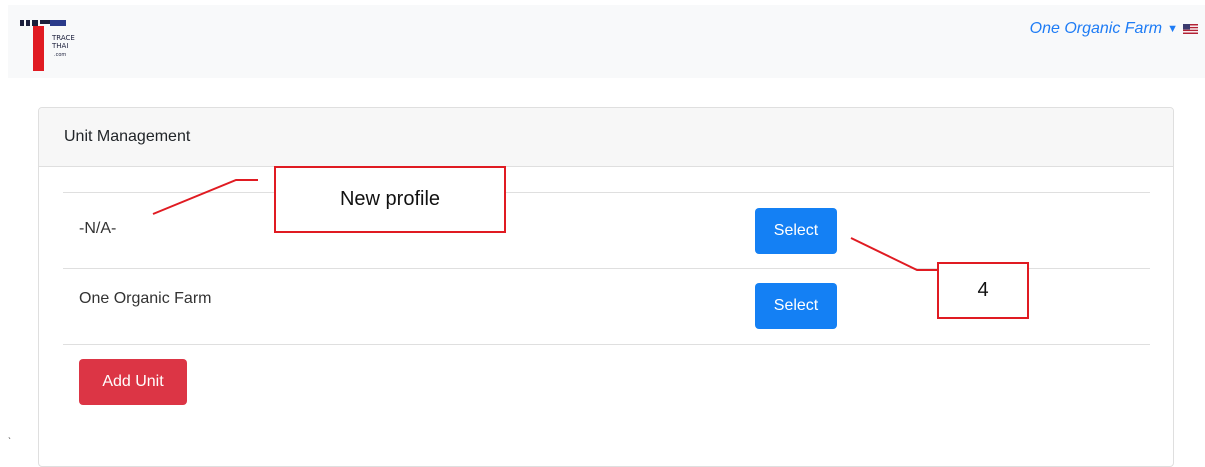 The height and width of the screenshot is (467, 1205). Describe the element at coordinates (127, 136) in the screenshot. I see `card-title: Unit Management` at that location.